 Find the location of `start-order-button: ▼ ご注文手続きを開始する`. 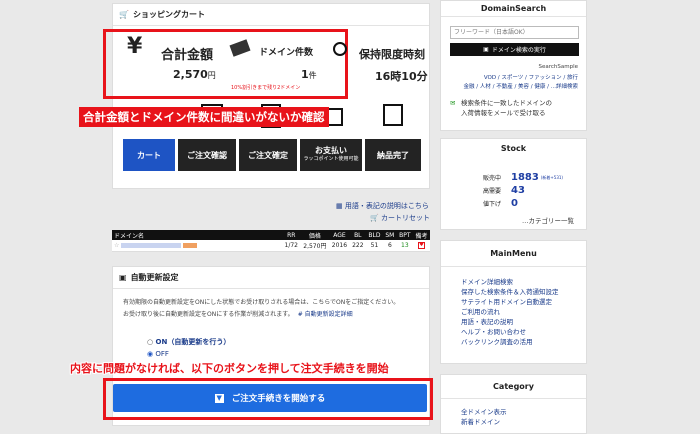

start-order-button: ▼ ご注文手続きを開始する is located at coordinates (270, 398).